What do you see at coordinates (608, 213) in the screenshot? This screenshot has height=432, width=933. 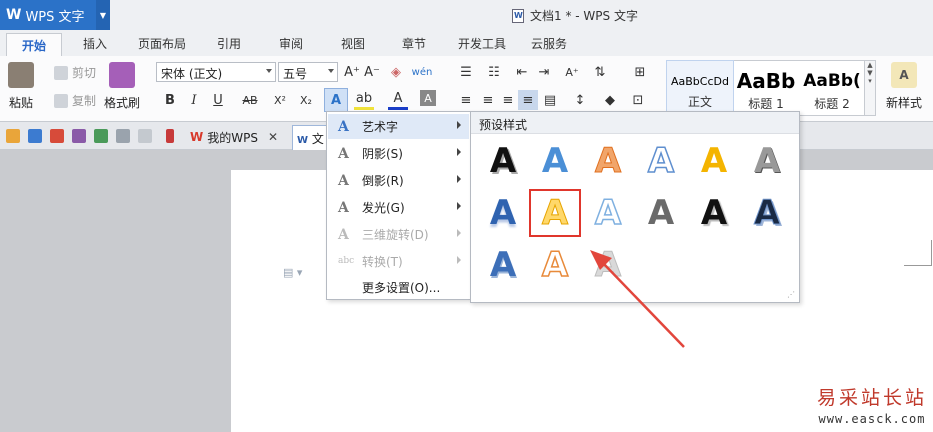 I see `wordart-style-9: A` at bounding box center [608, 213].